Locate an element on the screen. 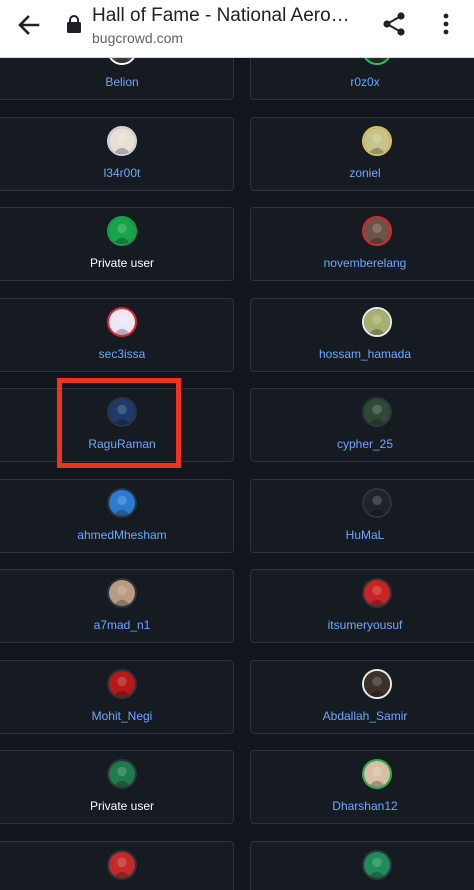  more-options-icon is located at coordinates (446, 24).